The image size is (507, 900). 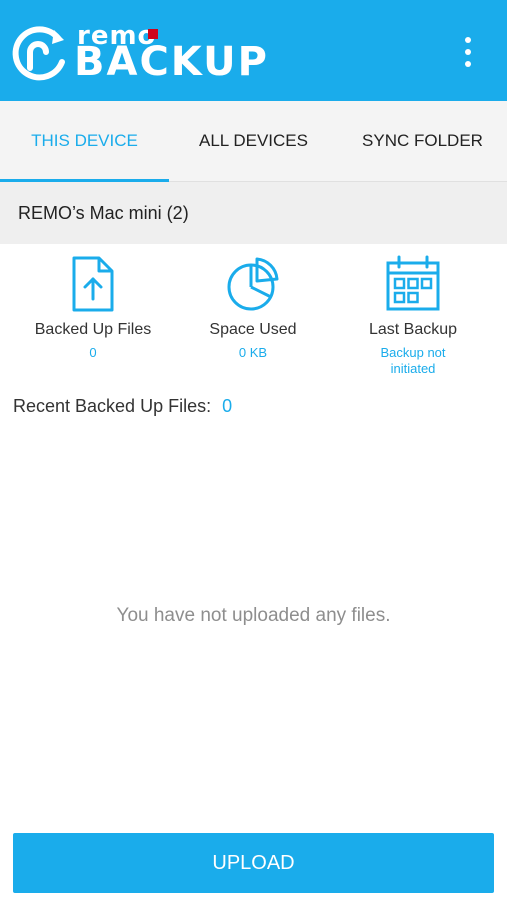 I want to click on app-header: remo BACKUP, so click(x=253, y=50).